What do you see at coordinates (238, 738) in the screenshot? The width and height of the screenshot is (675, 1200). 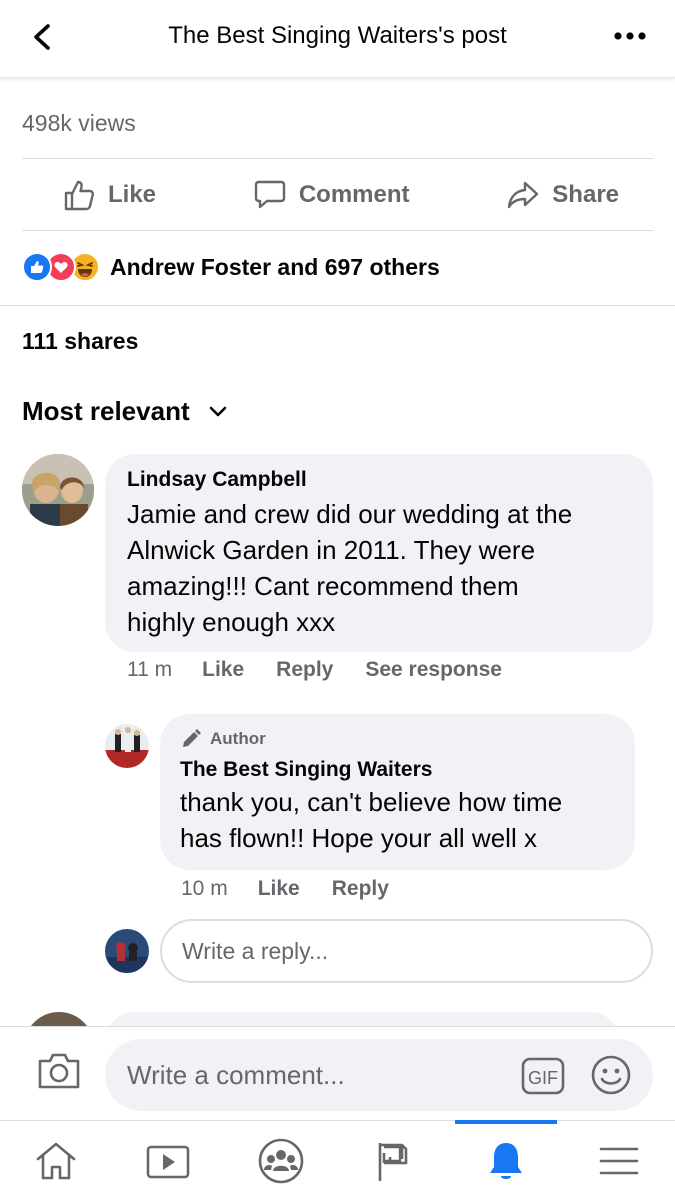 I see `author-badge-label: Author` at bounding box center [238, 738].